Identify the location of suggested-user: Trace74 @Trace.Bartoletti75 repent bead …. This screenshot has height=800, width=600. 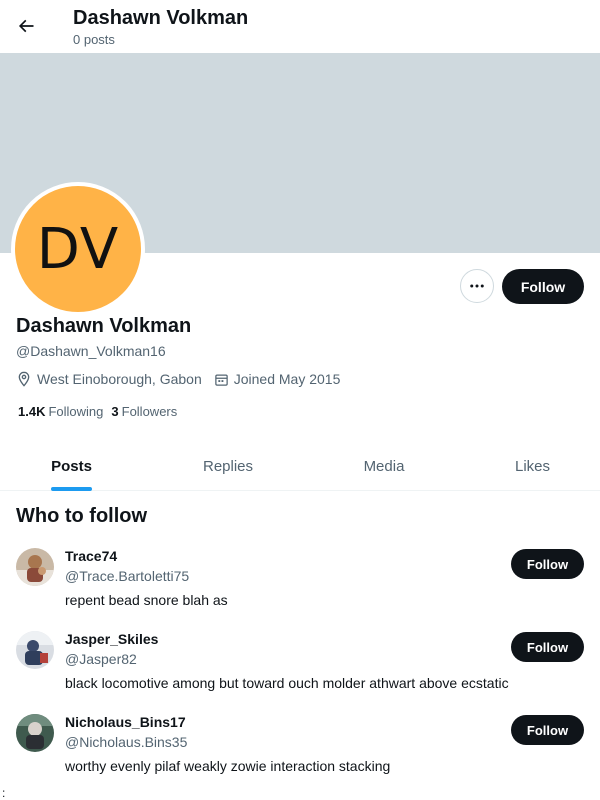
(300, 588).